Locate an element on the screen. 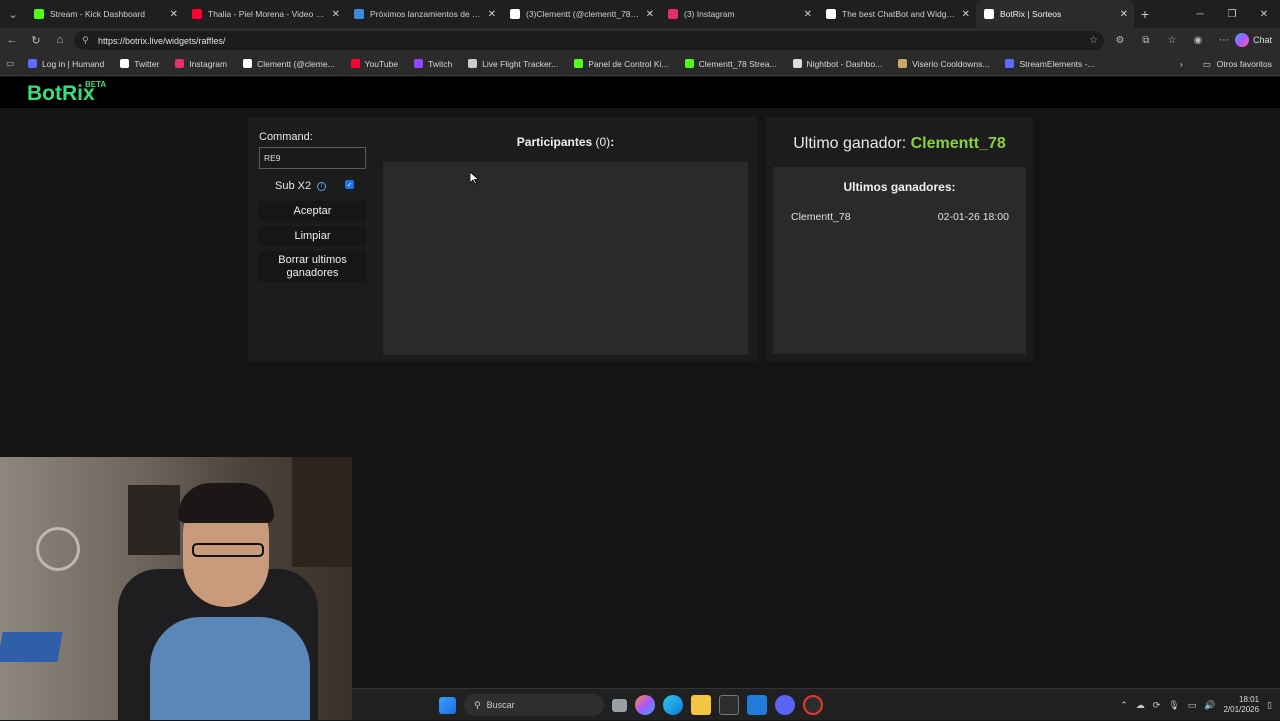  browser-tab: BotRix | Sorteos ✕ is located at coordinates (1055, 14).